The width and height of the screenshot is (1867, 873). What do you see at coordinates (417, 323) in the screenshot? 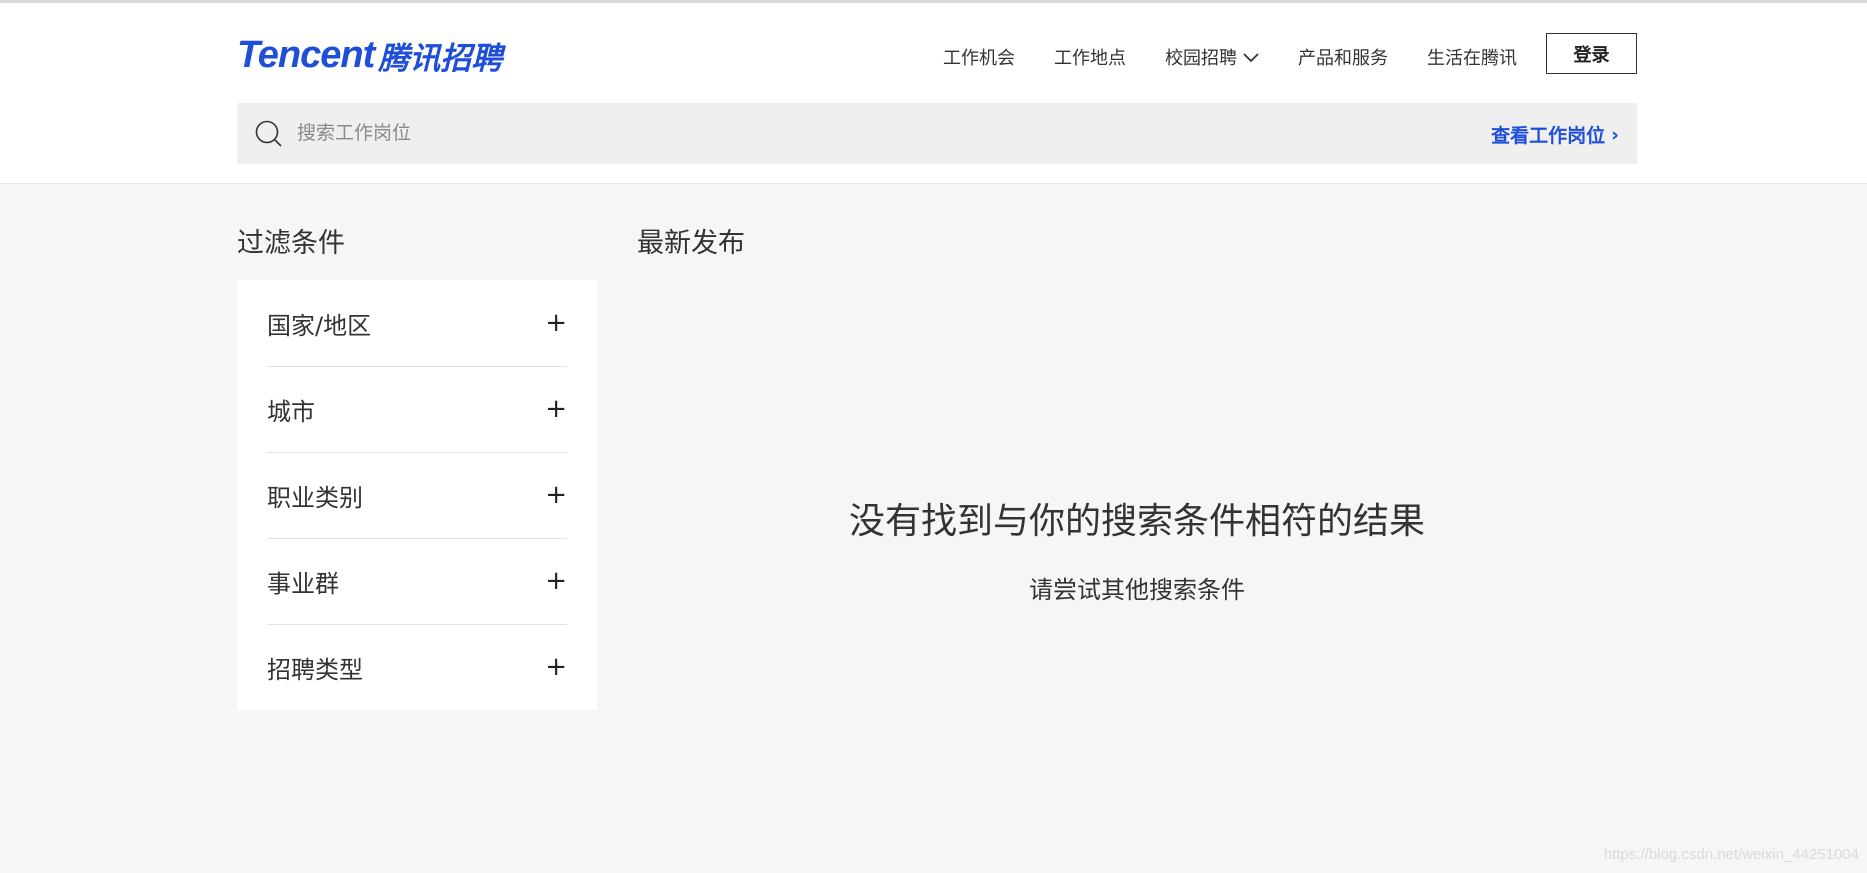
I see `filter-country-region: 国家/地区 +` at bounding box center [417, 323].